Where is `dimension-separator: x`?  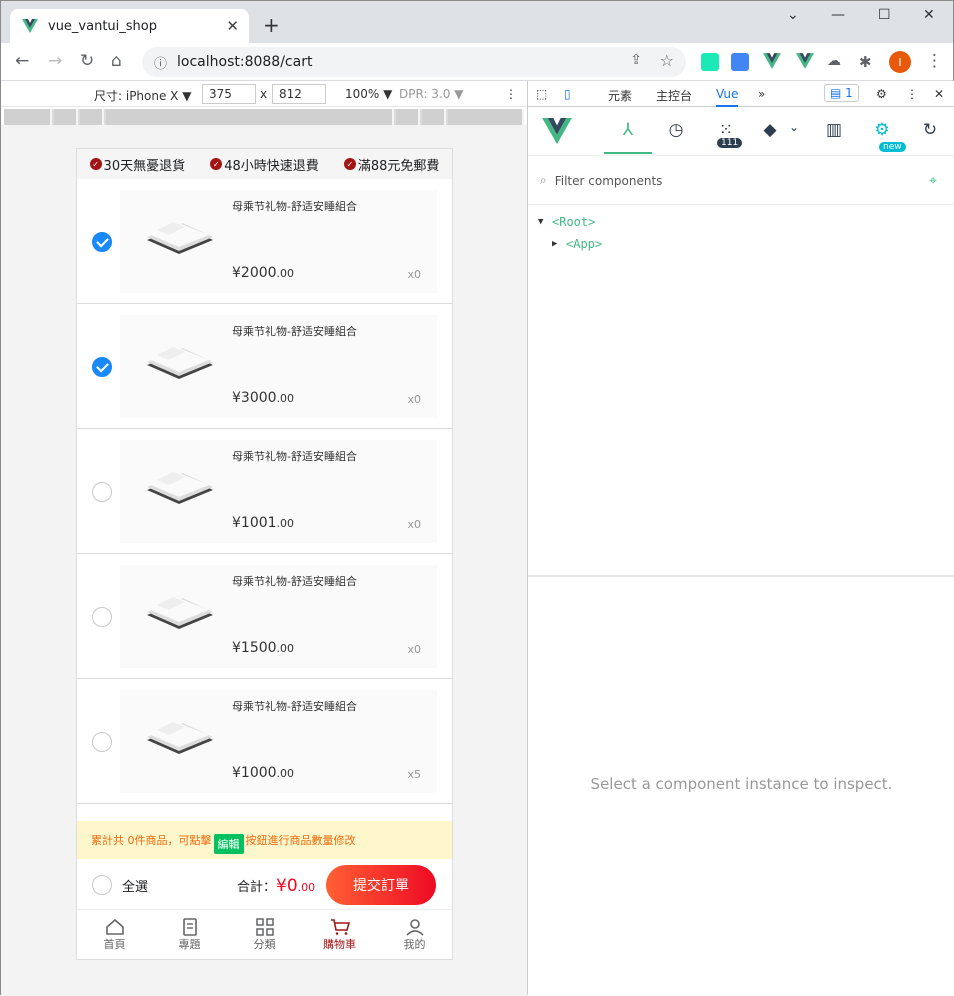 dimension-separator: x is located at coordinates (264, 94).